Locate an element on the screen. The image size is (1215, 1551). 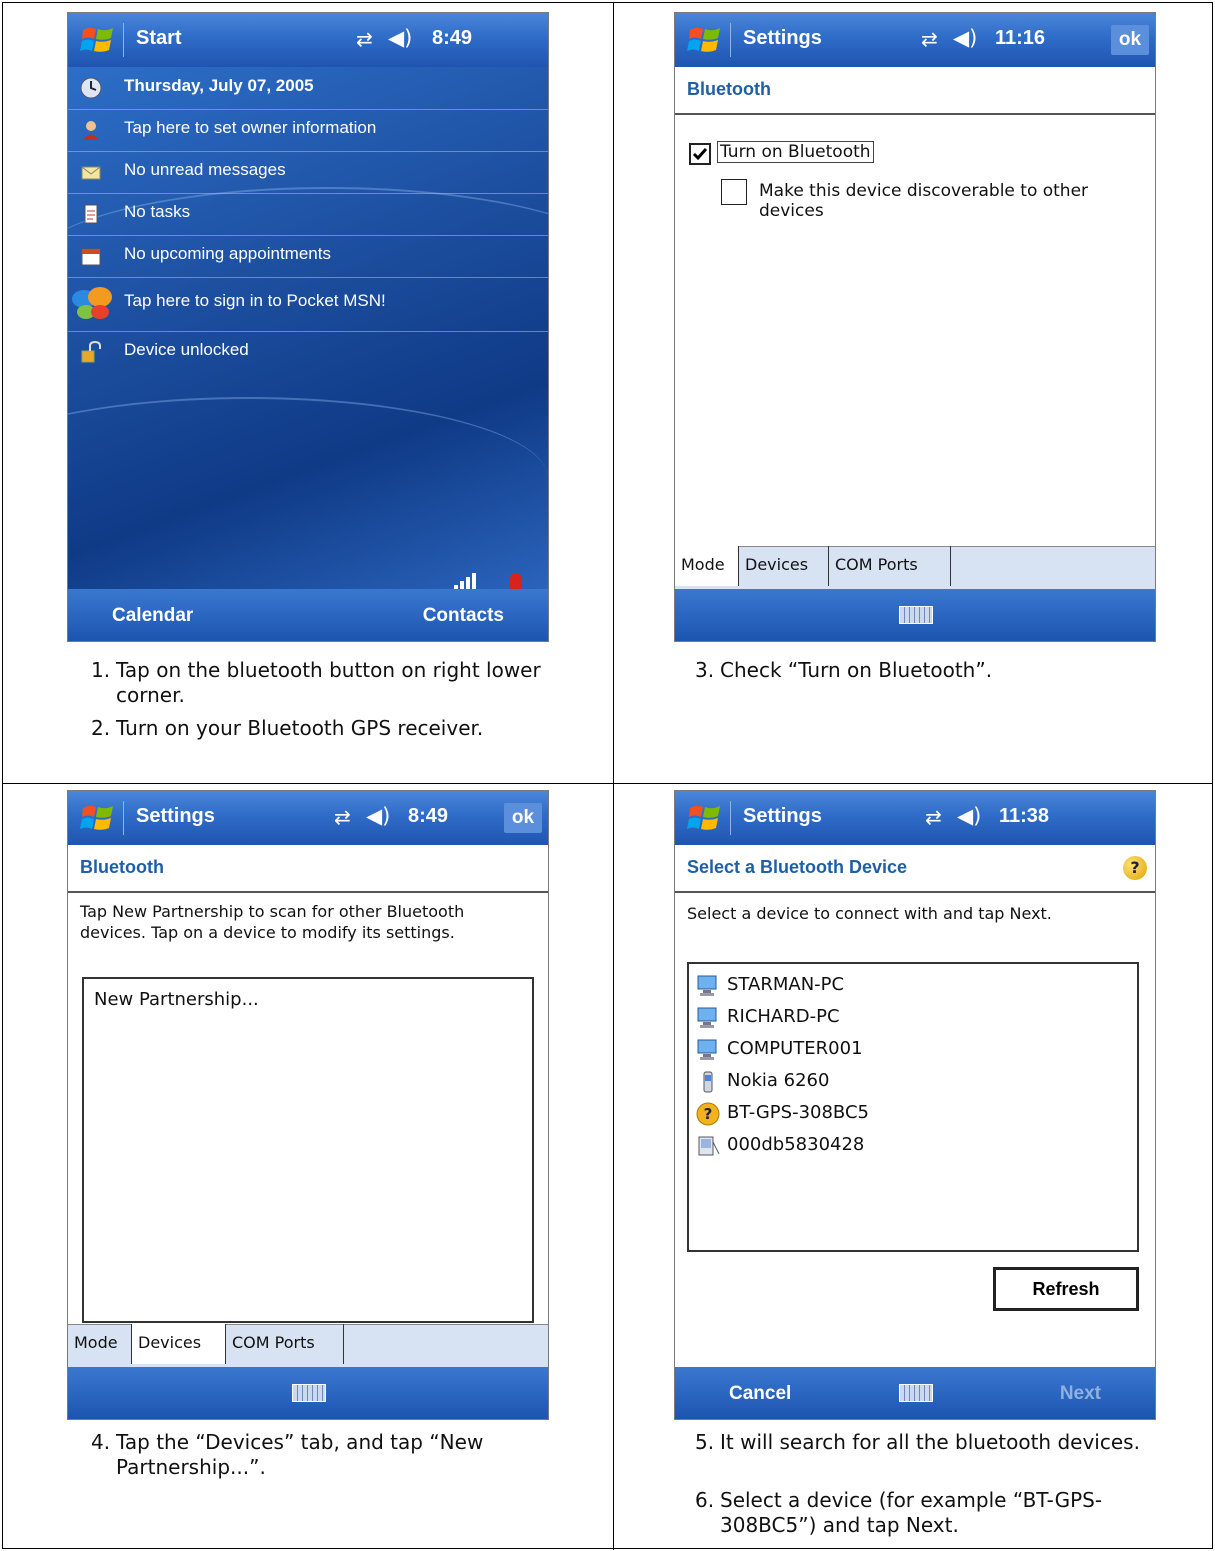
msn-butterfly-icon is located at coordinates (92, 303).